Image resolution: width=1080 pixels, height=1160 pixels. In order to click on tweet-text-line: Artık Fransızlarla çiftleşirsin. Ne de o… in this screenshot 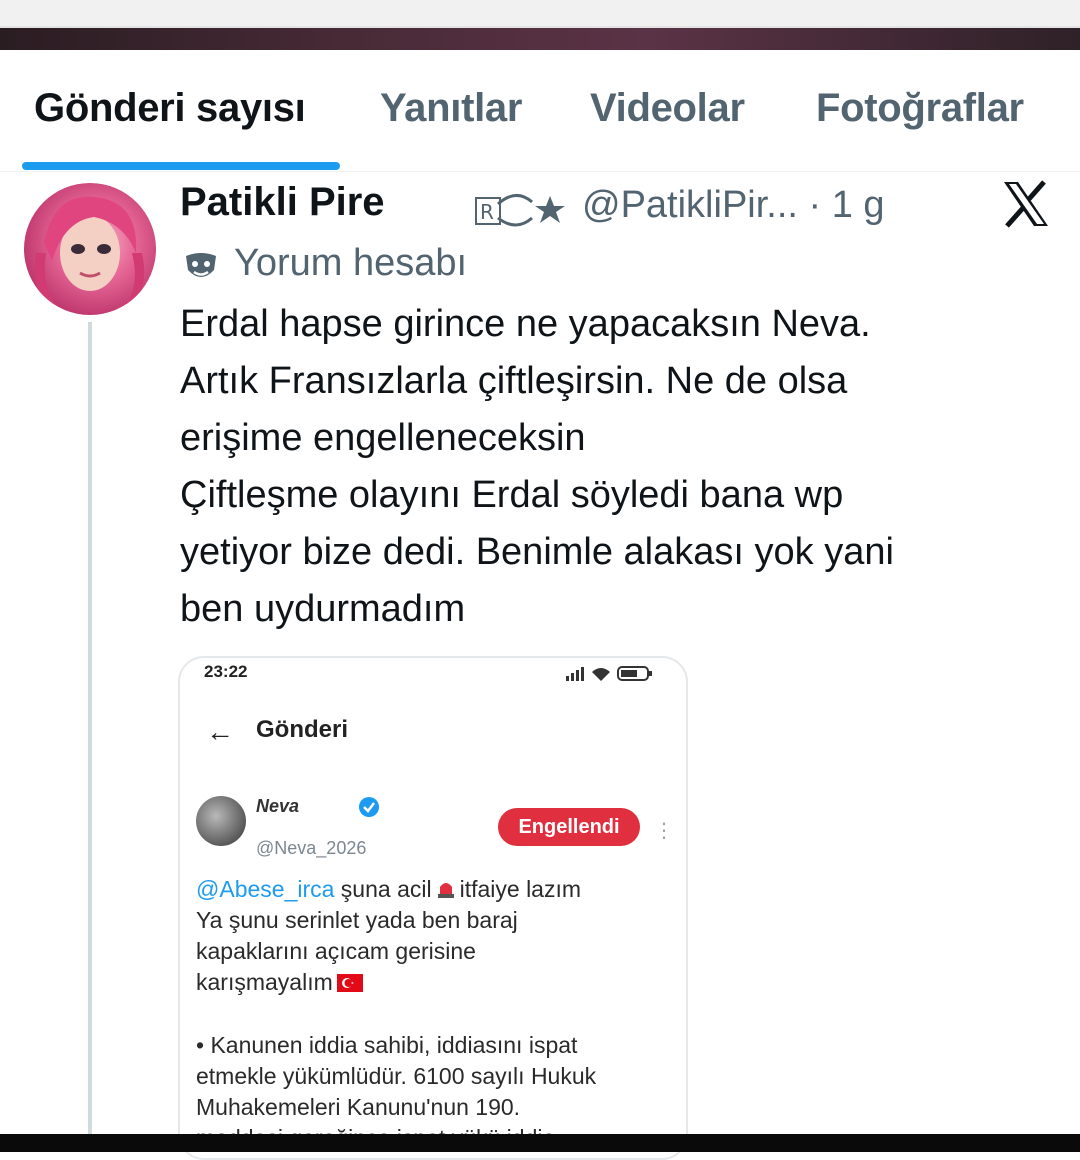, I will do `click(514, 381)`.